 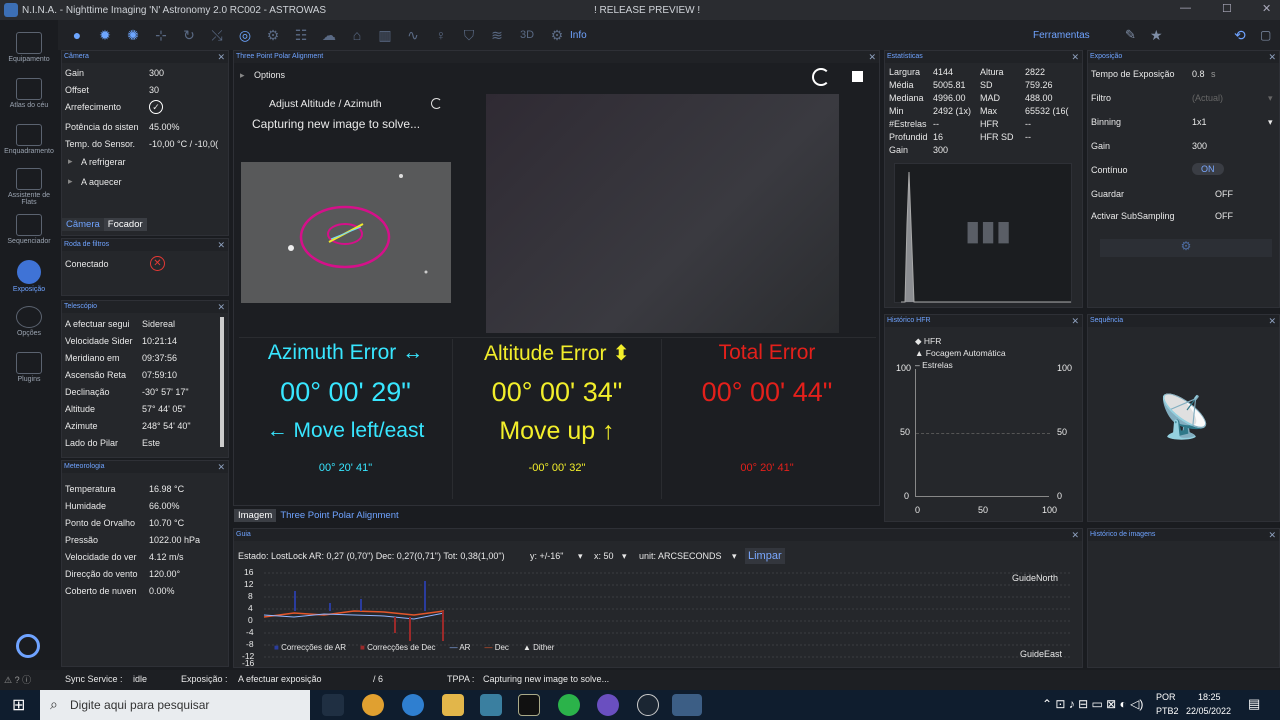 I want to click on kv-value: 10.70 °C, so click(x=167, y=523).